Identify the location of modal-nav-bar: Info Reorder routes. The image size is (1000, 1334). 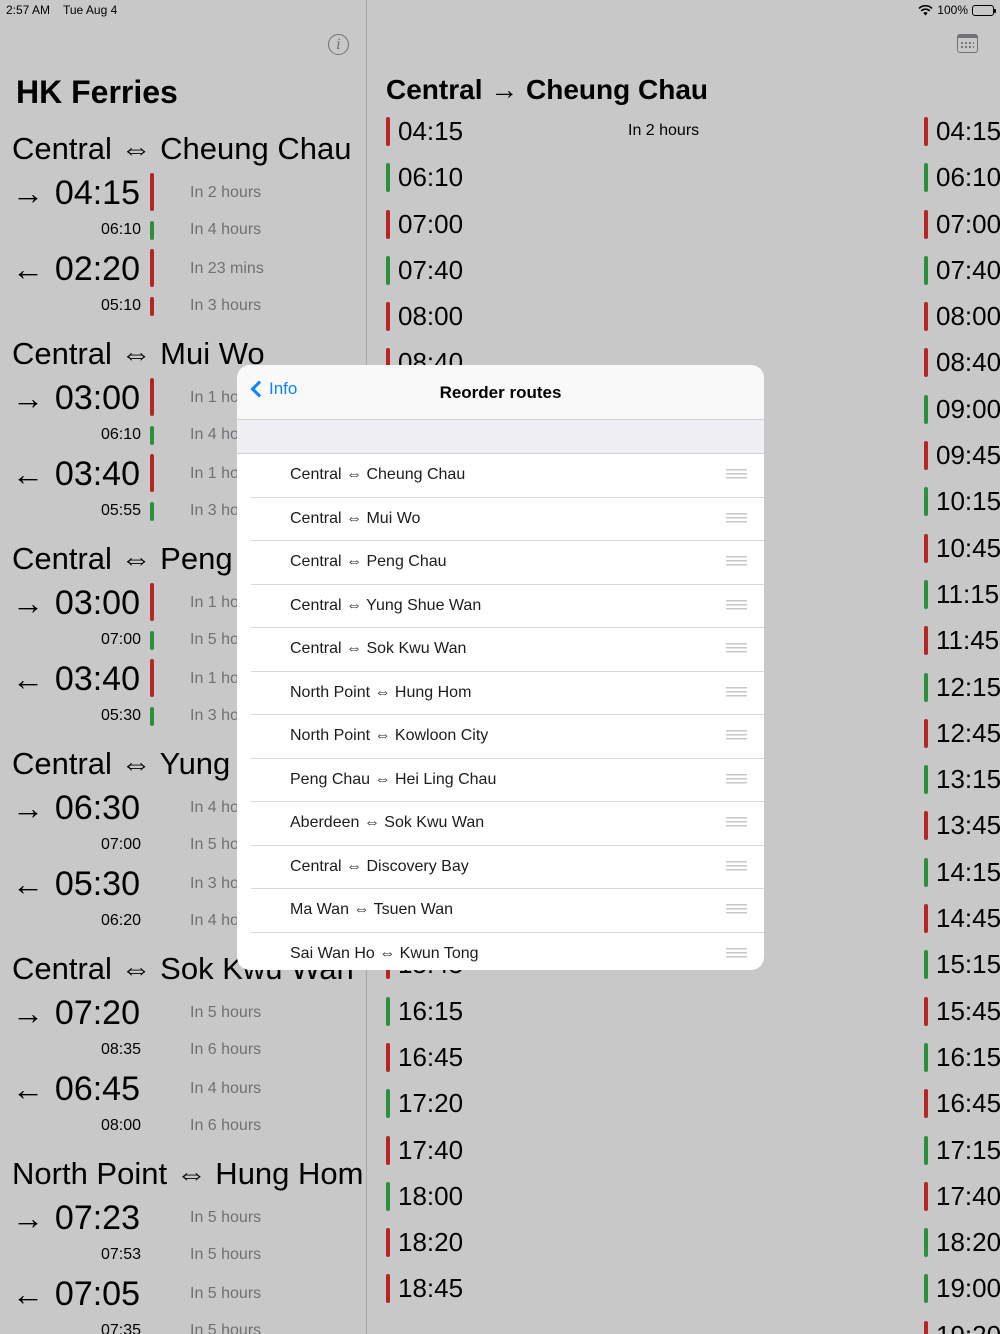
(500, 392).